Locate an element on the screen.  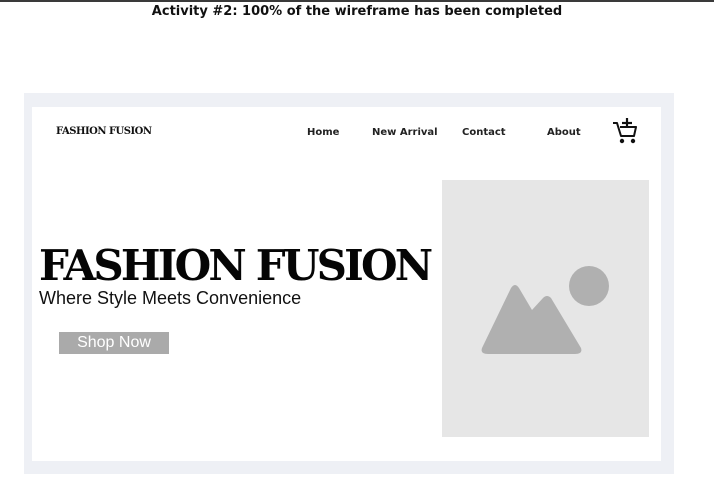
nav-new-arrival-link: New Arrival is located at coordinates (405, 132).